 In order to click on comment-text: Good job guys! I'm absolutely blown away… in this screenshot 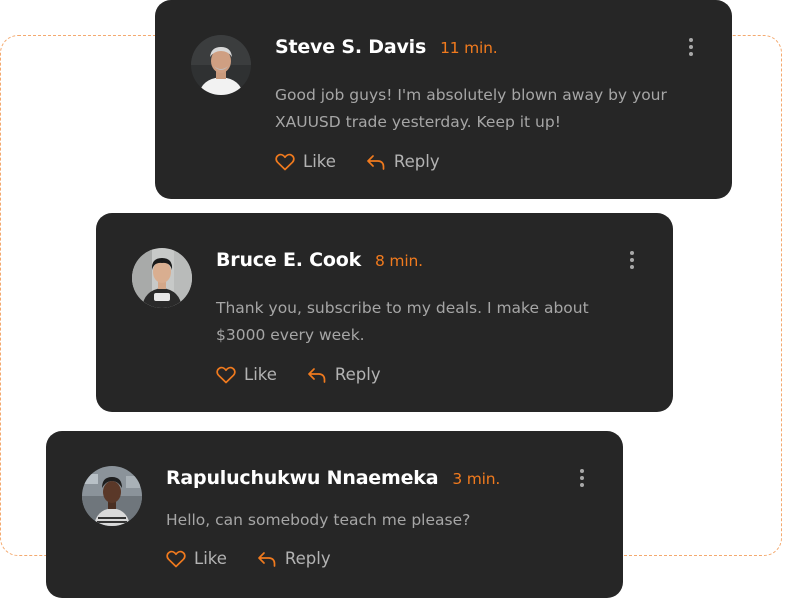, I will do `click(471, 108)`.